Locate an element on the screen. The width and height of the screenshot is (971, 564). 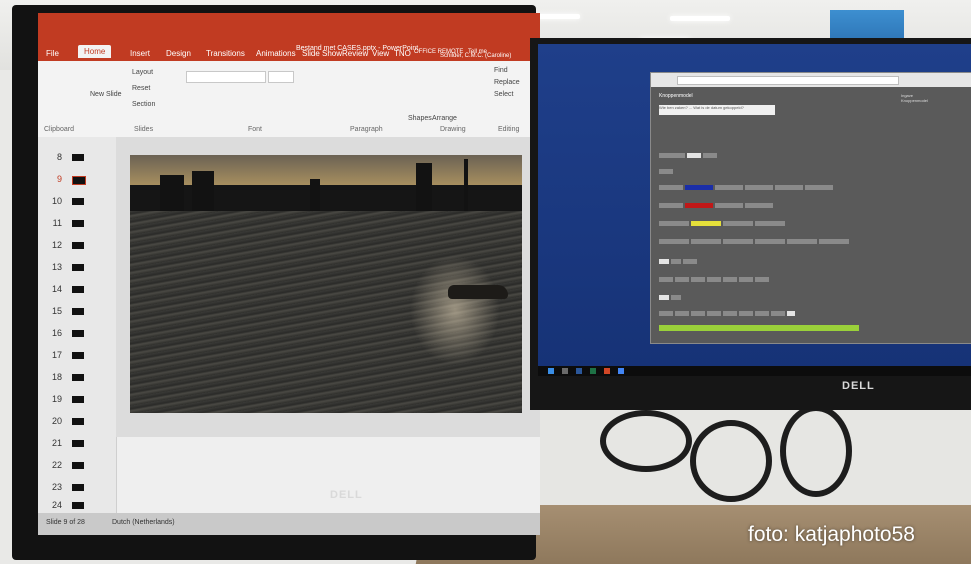
tab-insert: Insert is located at coordinates (140, 53).